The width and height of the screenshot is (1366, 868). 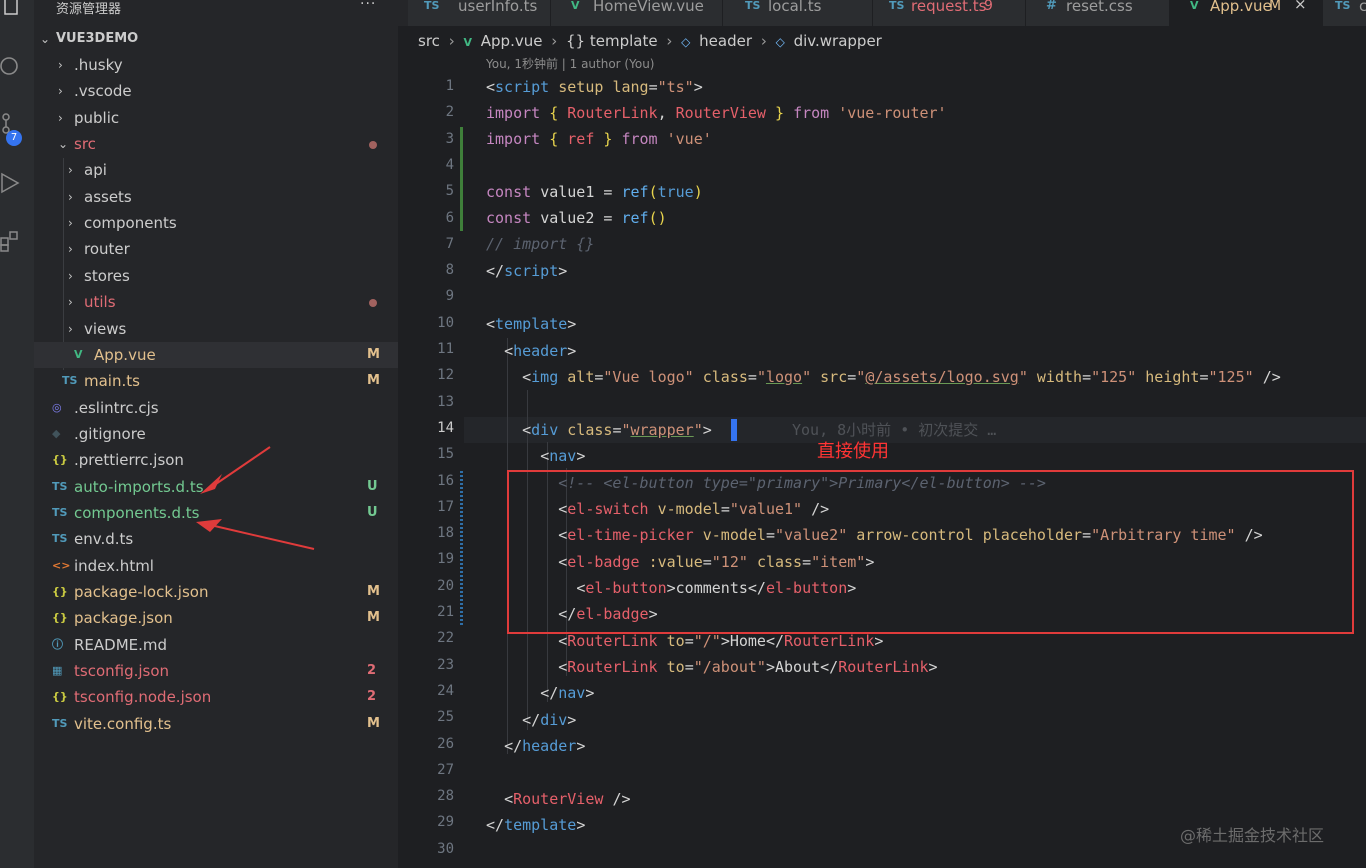 What do you see at coordinates (445, 401) in the screenshot?
I see `line-number: 13` at bounding box center [445, 401].